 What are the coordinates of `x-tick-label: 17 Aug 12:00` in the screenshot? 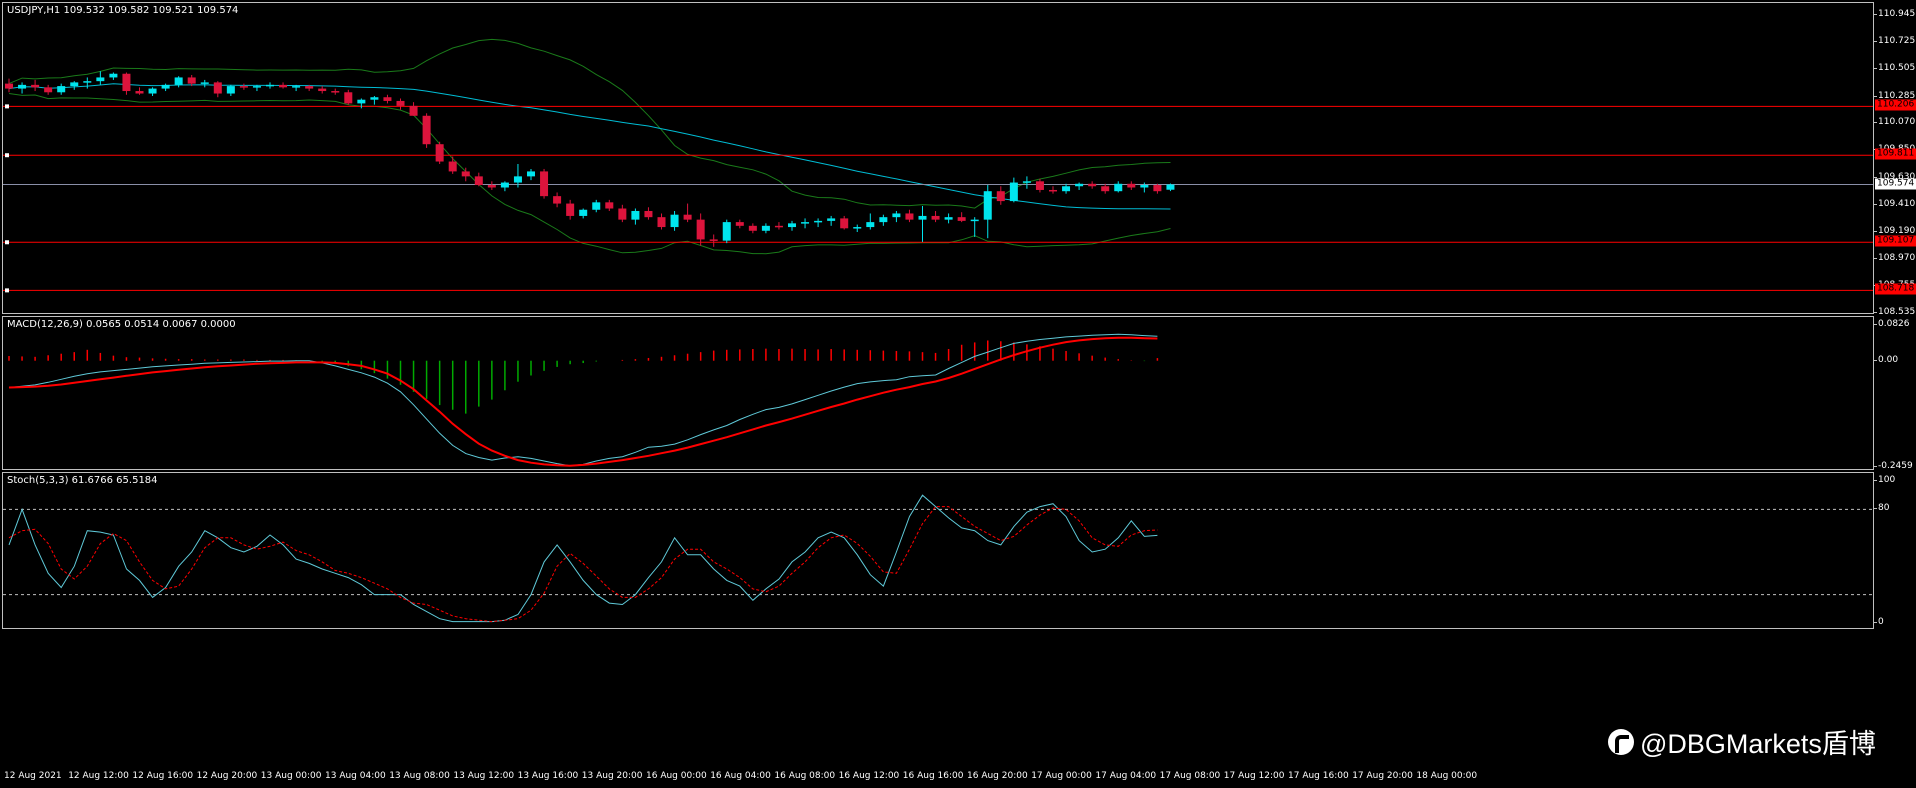 It's located at (1254, 776).